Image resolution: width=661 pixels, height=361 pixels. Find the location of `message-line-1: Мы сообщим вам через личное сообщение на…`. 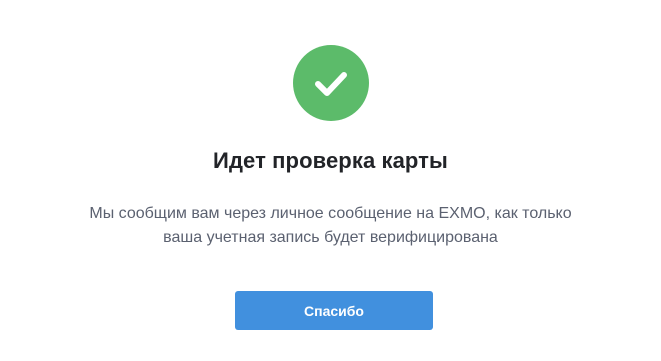

message-line-1: Мы сообщим вам через личное сообщение на… is located at coordinates (330, 213).